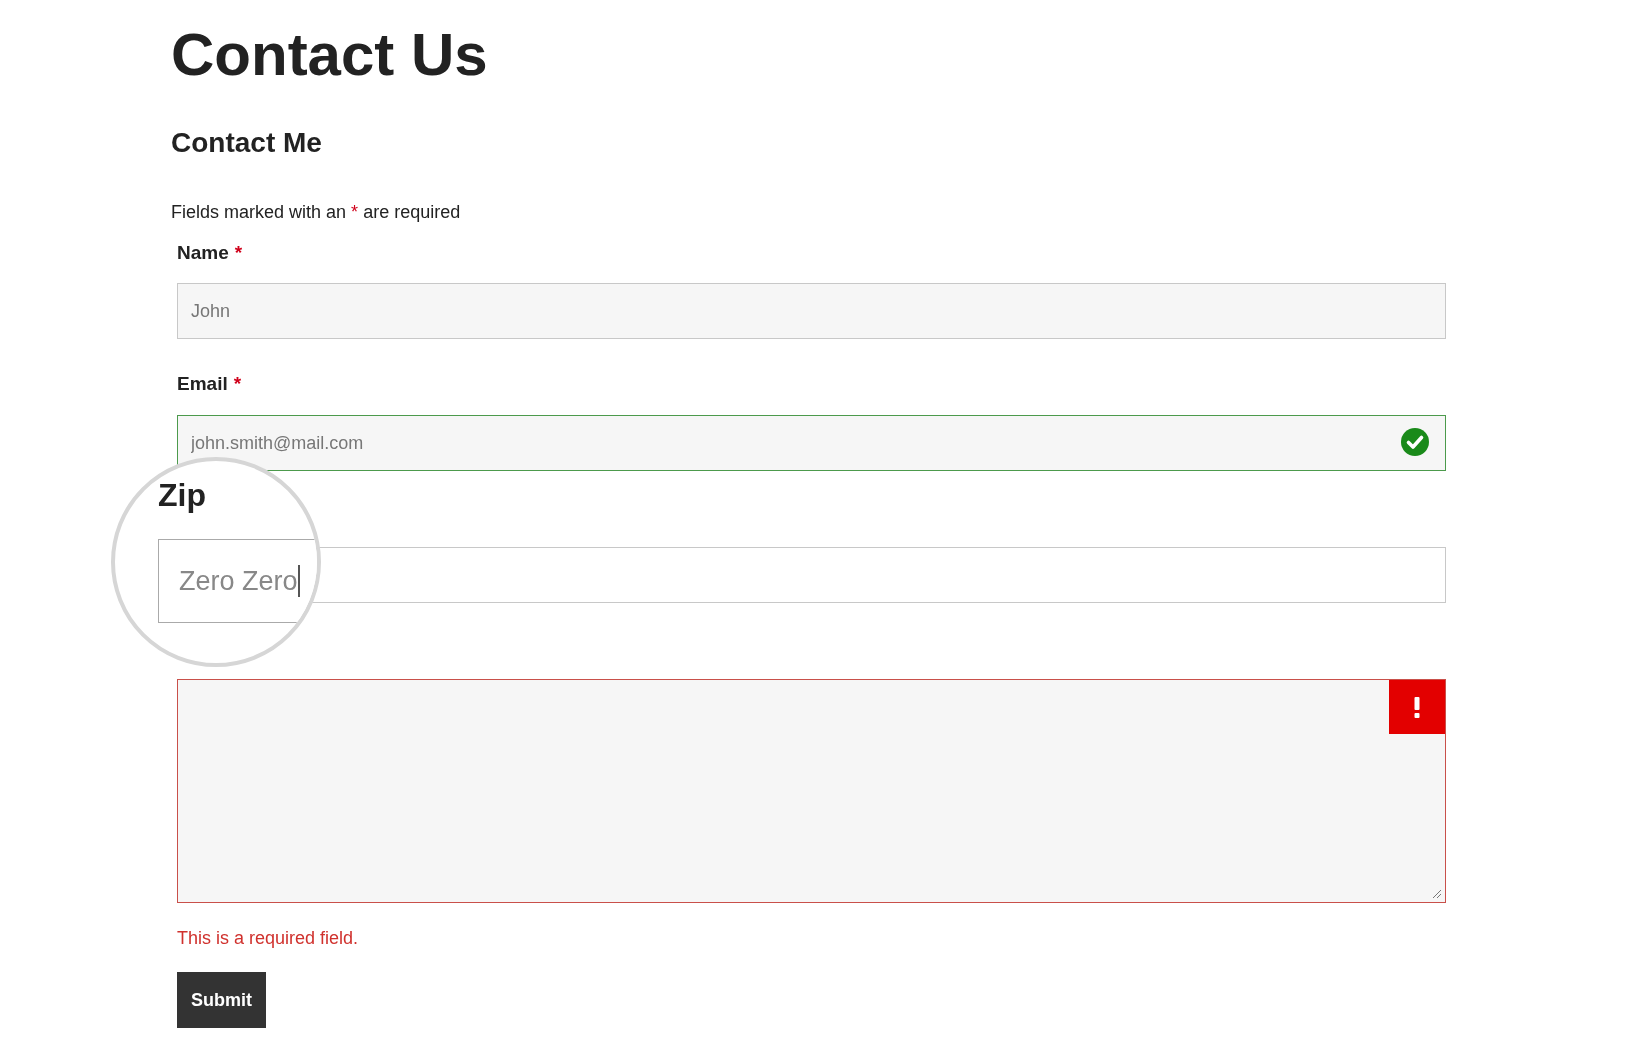 Image resolution: width=1646 pixels, height=1051 pixels. Describe the element at coordinates (316, 212) in the screenshot. I see `required-note: Fields marked with an * are required` at that location.